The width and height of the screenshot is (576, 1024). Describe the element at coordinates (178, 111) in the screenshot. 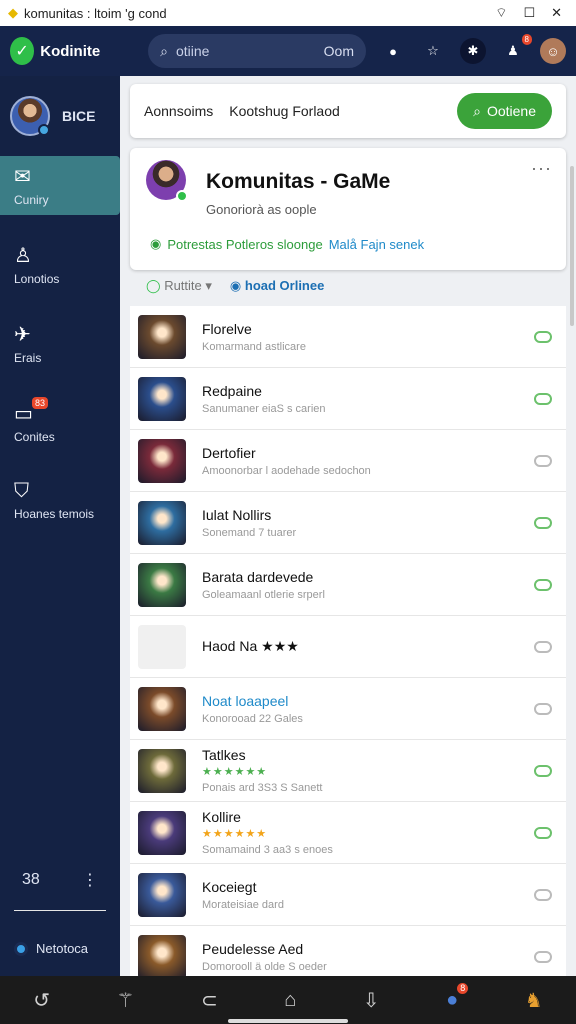

I see `tab-announcements: Aonnsoims` at that location.